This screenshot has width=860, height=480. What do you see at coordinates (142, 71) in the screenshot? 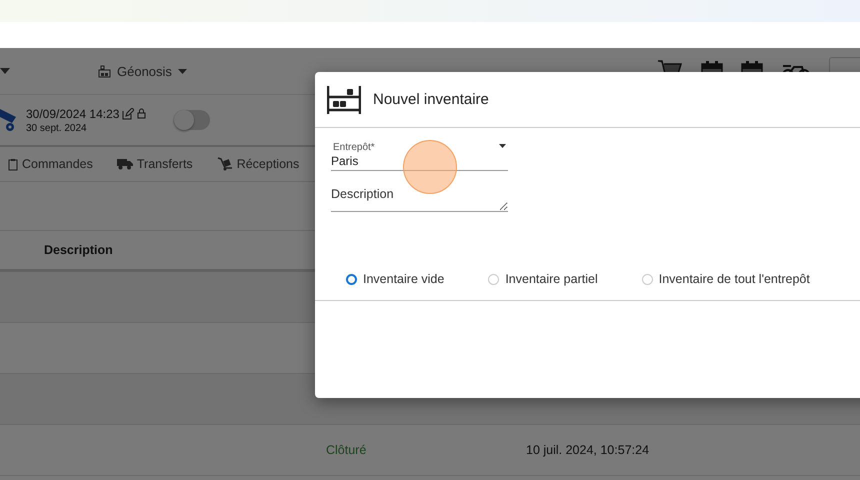
I see `site-selector: Géonosis` at bounding box center [142, 71].